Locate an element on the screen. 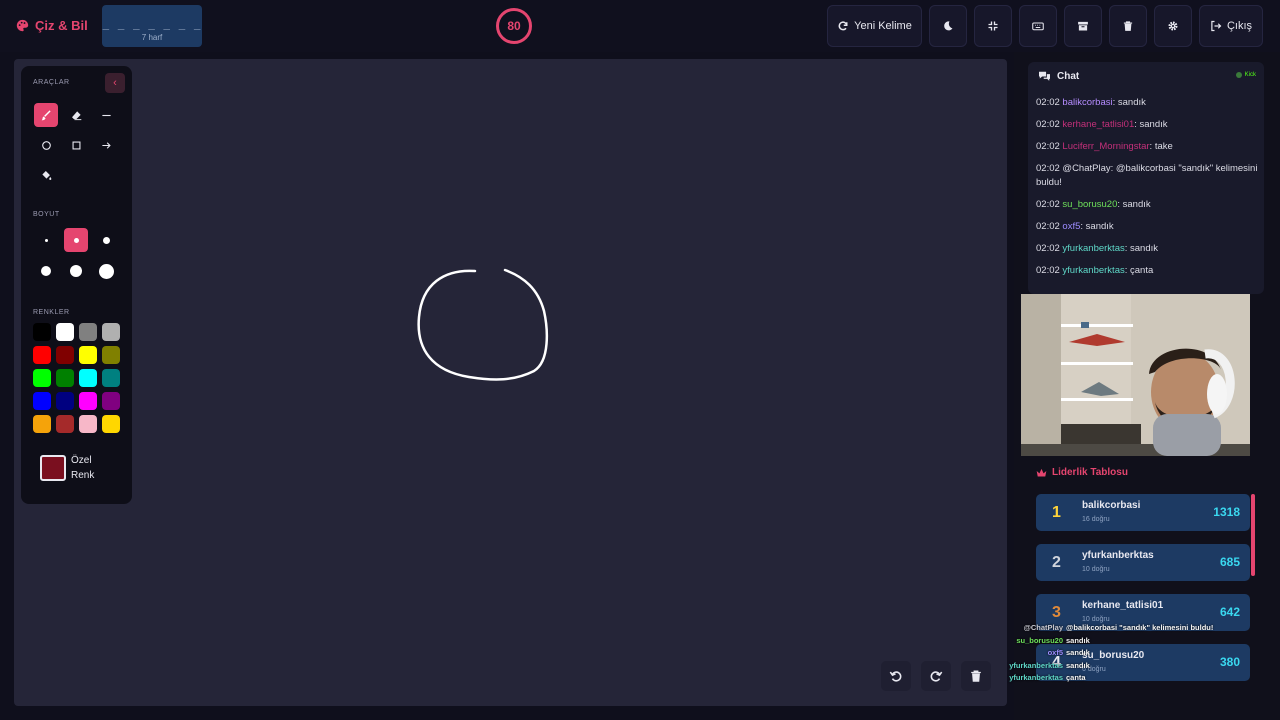  chat-title: Chat is located at coordinates (1068, 76).